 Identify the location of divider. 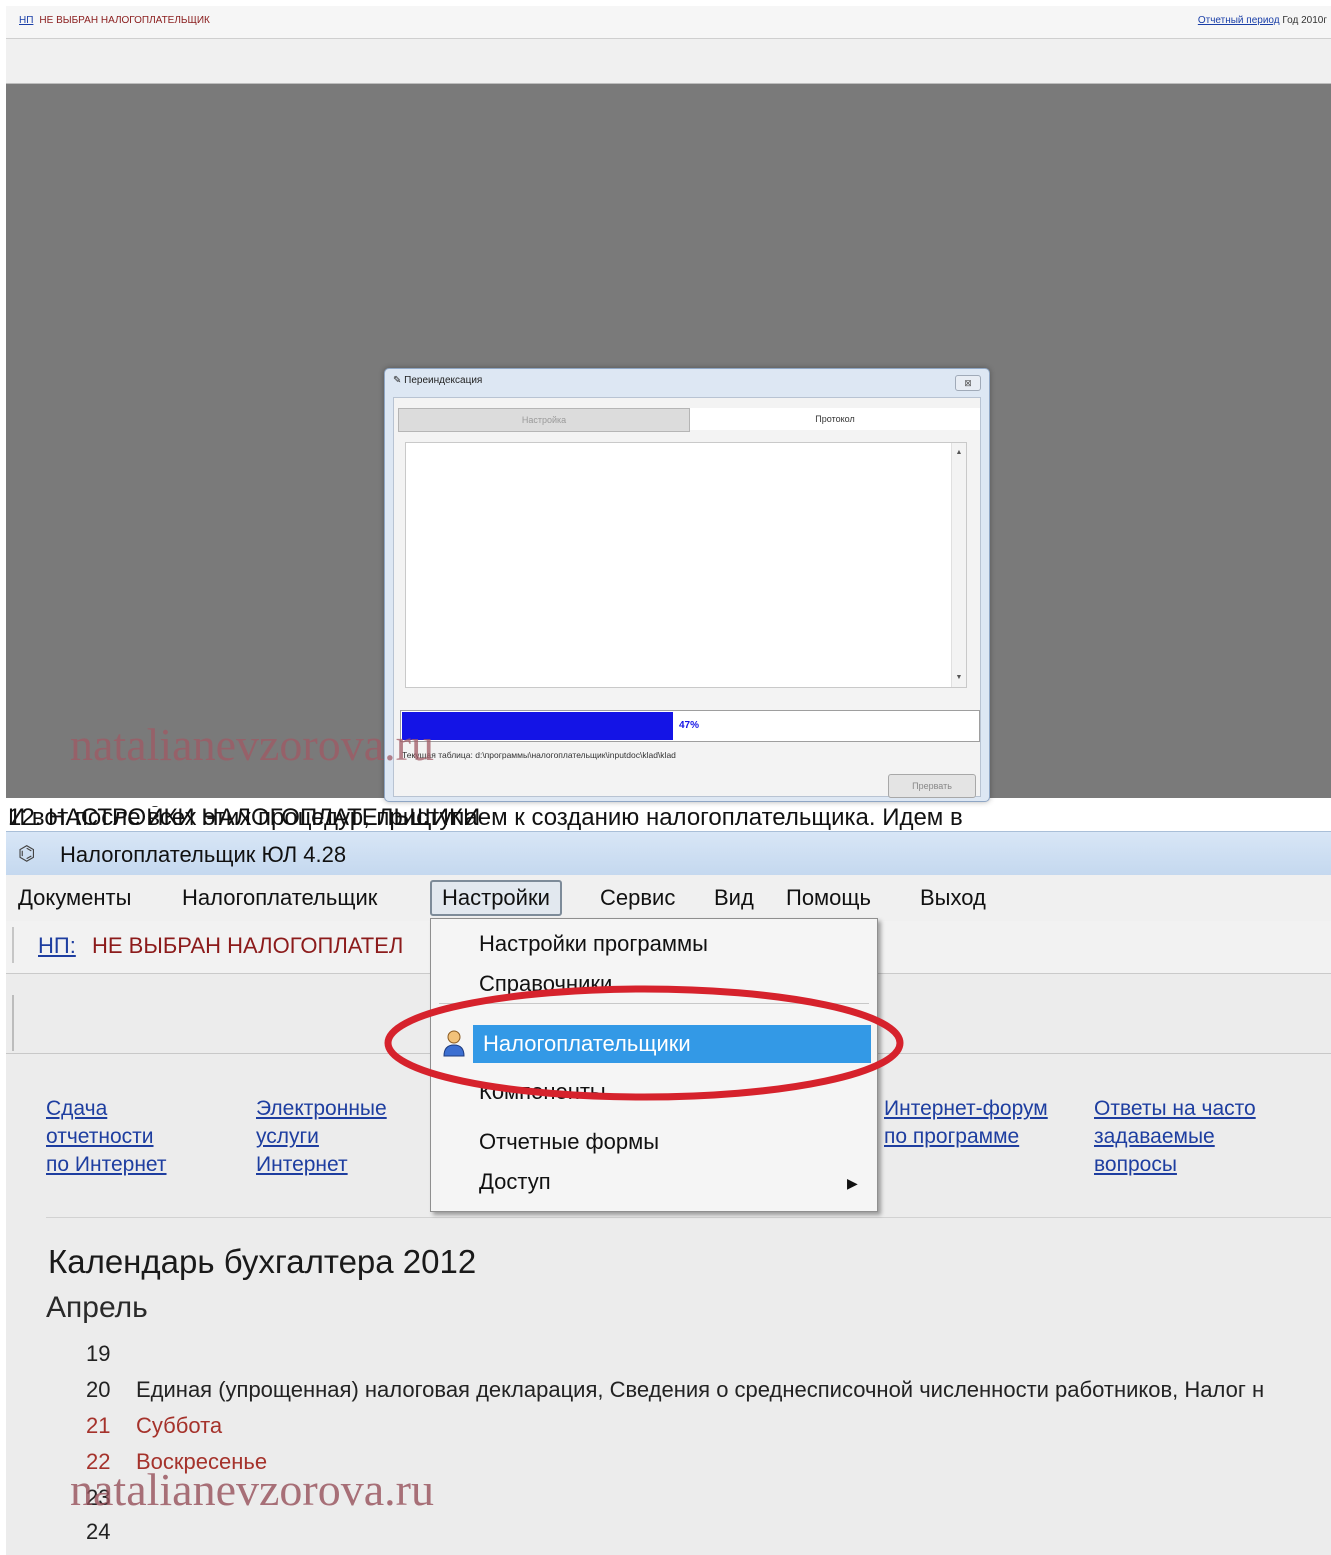
(688, 1217).